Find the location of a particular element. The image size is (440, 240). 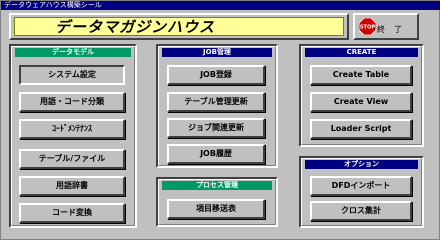

data-model-header: データモデル is located at coordinates (73, 52).